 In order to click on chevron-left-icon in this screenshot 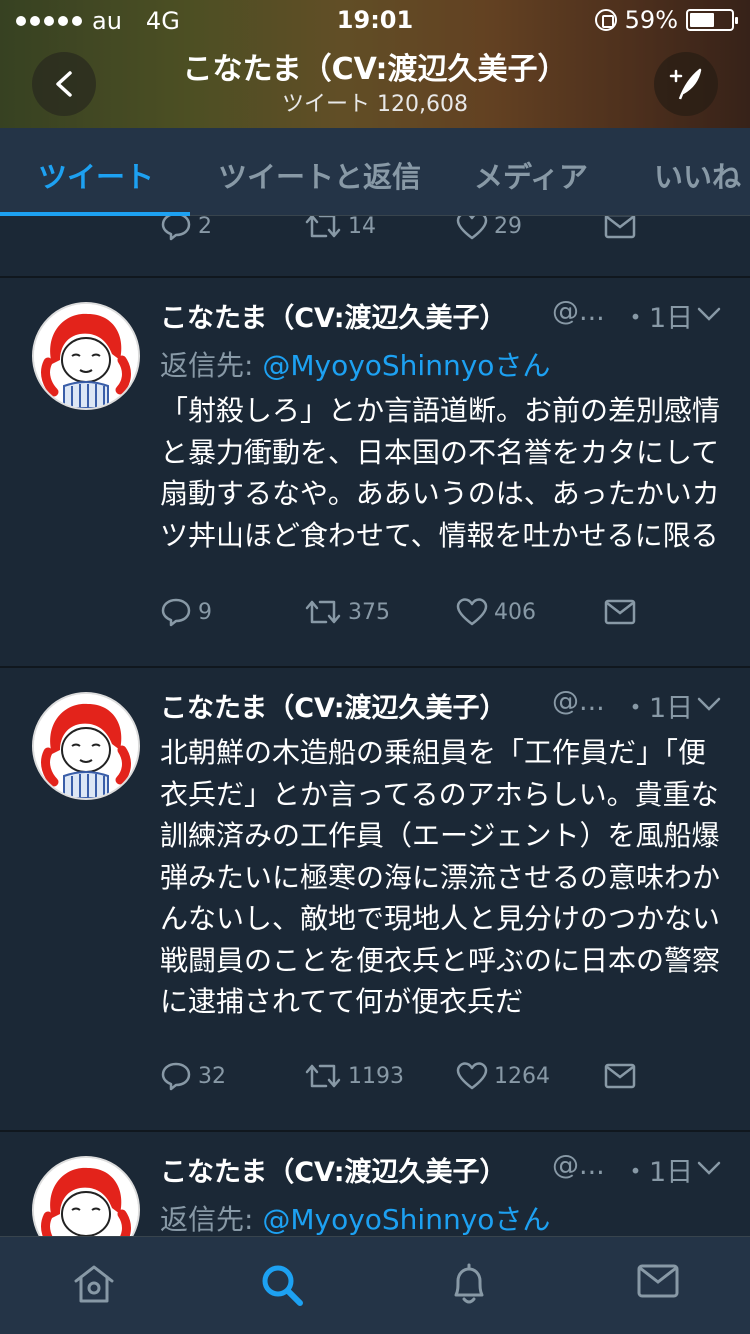, I will do `click(64, 84)`.